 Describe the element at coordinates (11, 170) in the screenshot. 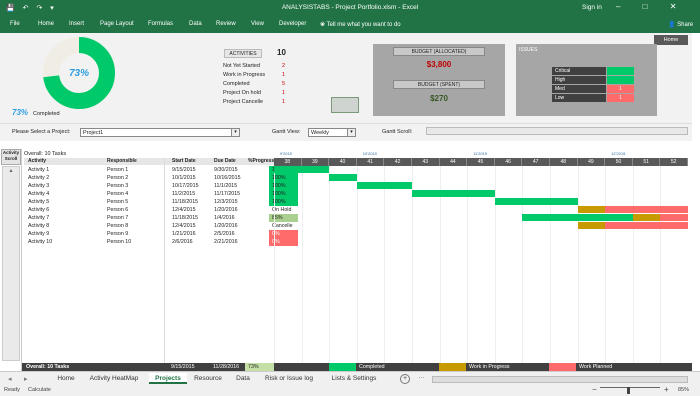

I see `scroll-up-icon: ▴` at that location.